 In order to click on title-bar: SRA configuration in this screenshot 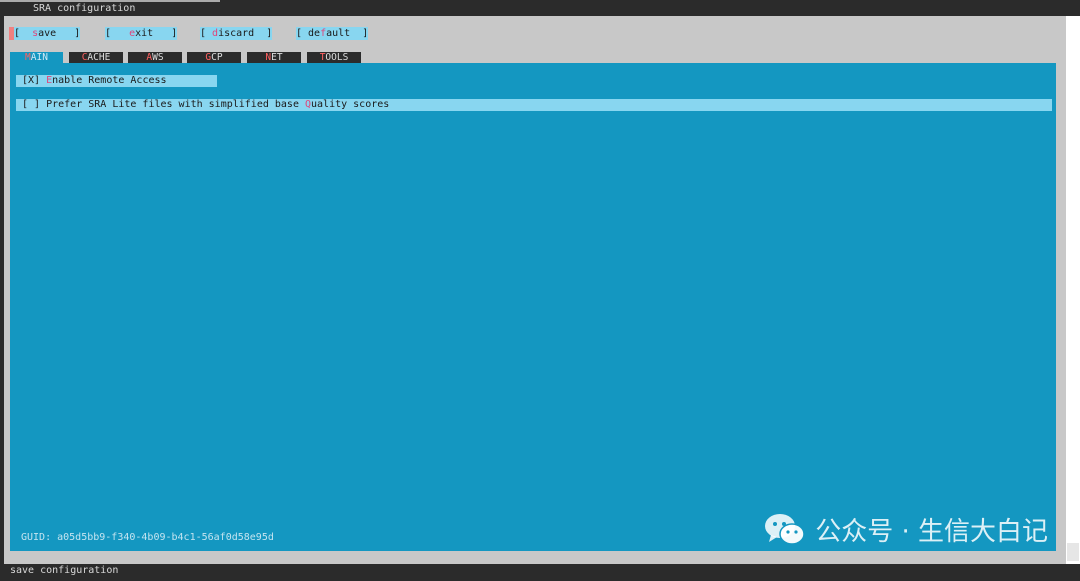, I will do `click(540, 8)`.